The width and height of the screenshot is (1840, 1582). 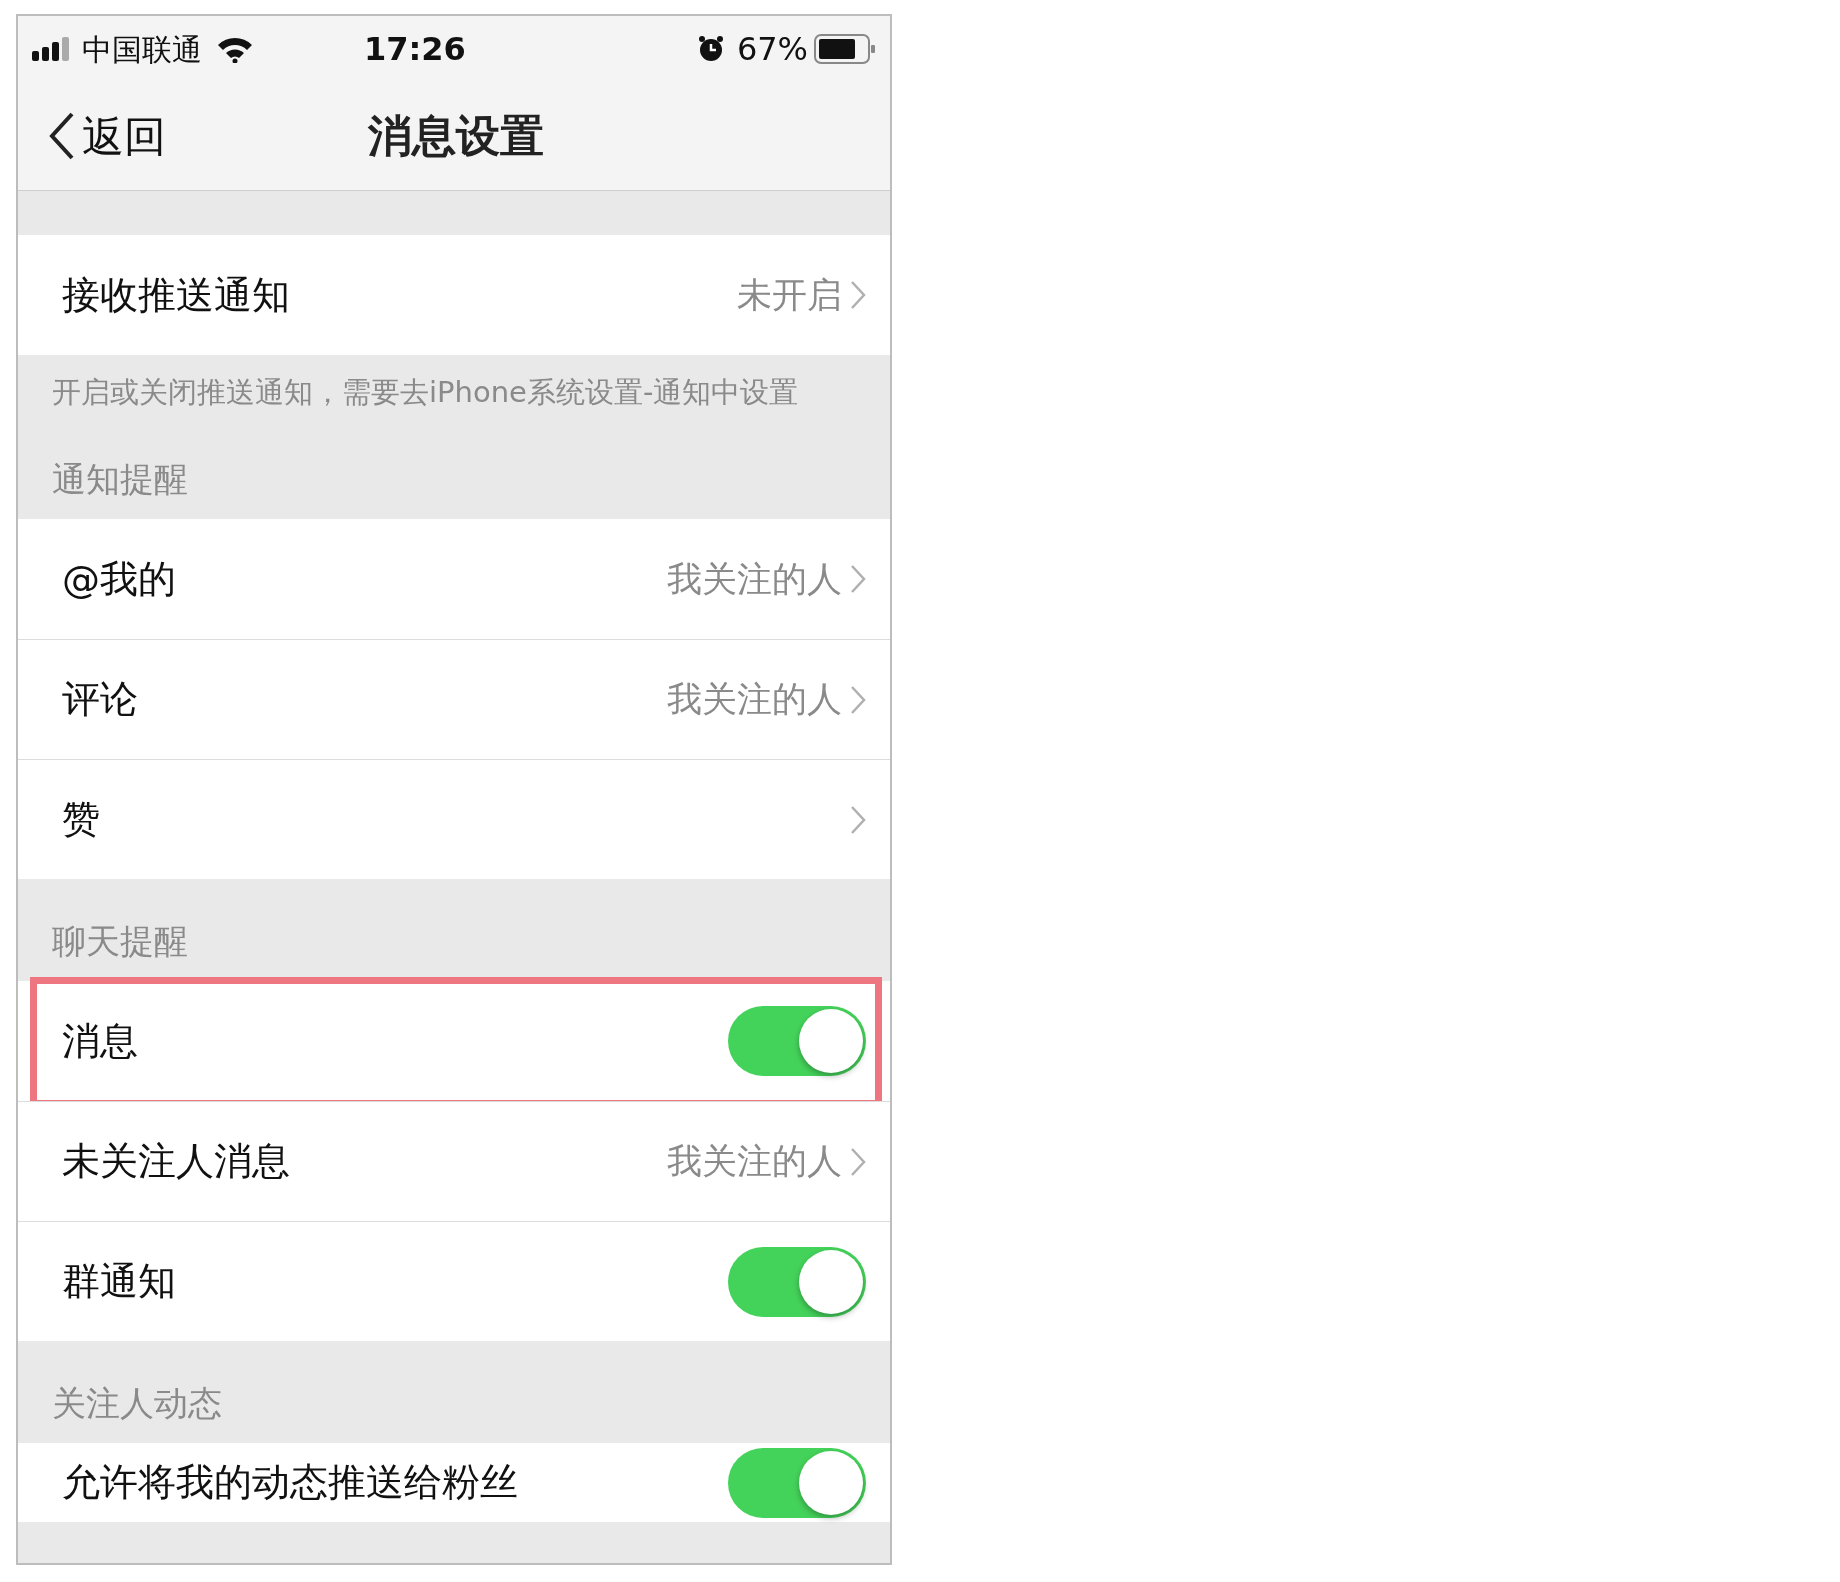 What do you see at coordinates (52, 49) in the screenshot?
I see `signal-icon` at bounding box center [52, 49].